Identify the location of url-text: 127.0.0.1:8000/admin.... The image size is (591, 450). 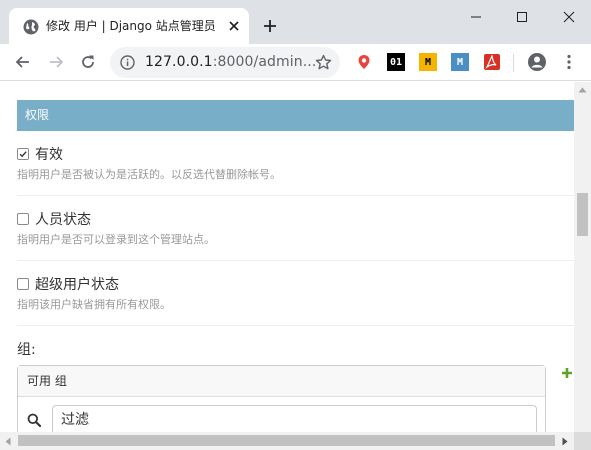
(230, 62).